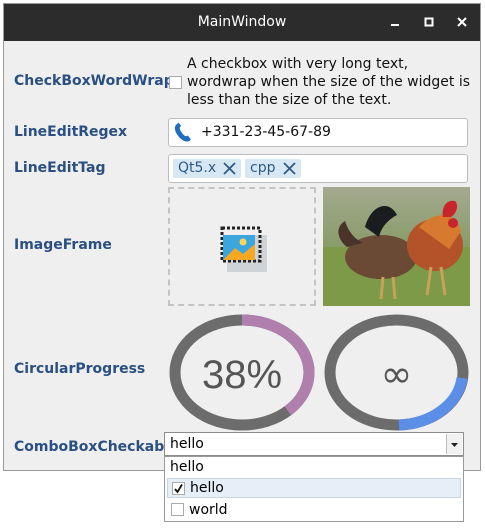 The height and width of the screenshot is (528, 485). I want to click on circular-progress-label: CircularProgress, so click(80, 369).